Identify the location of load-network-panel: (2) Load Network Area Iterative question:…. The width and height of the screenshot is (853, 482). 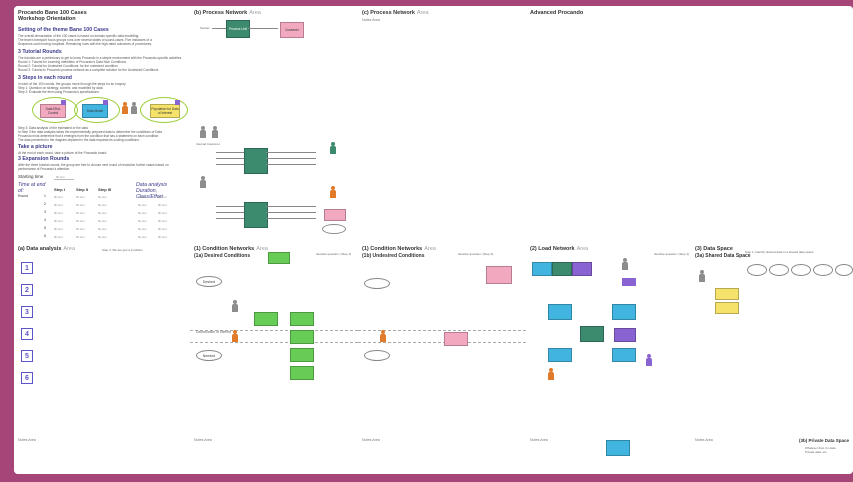
(609, 358).